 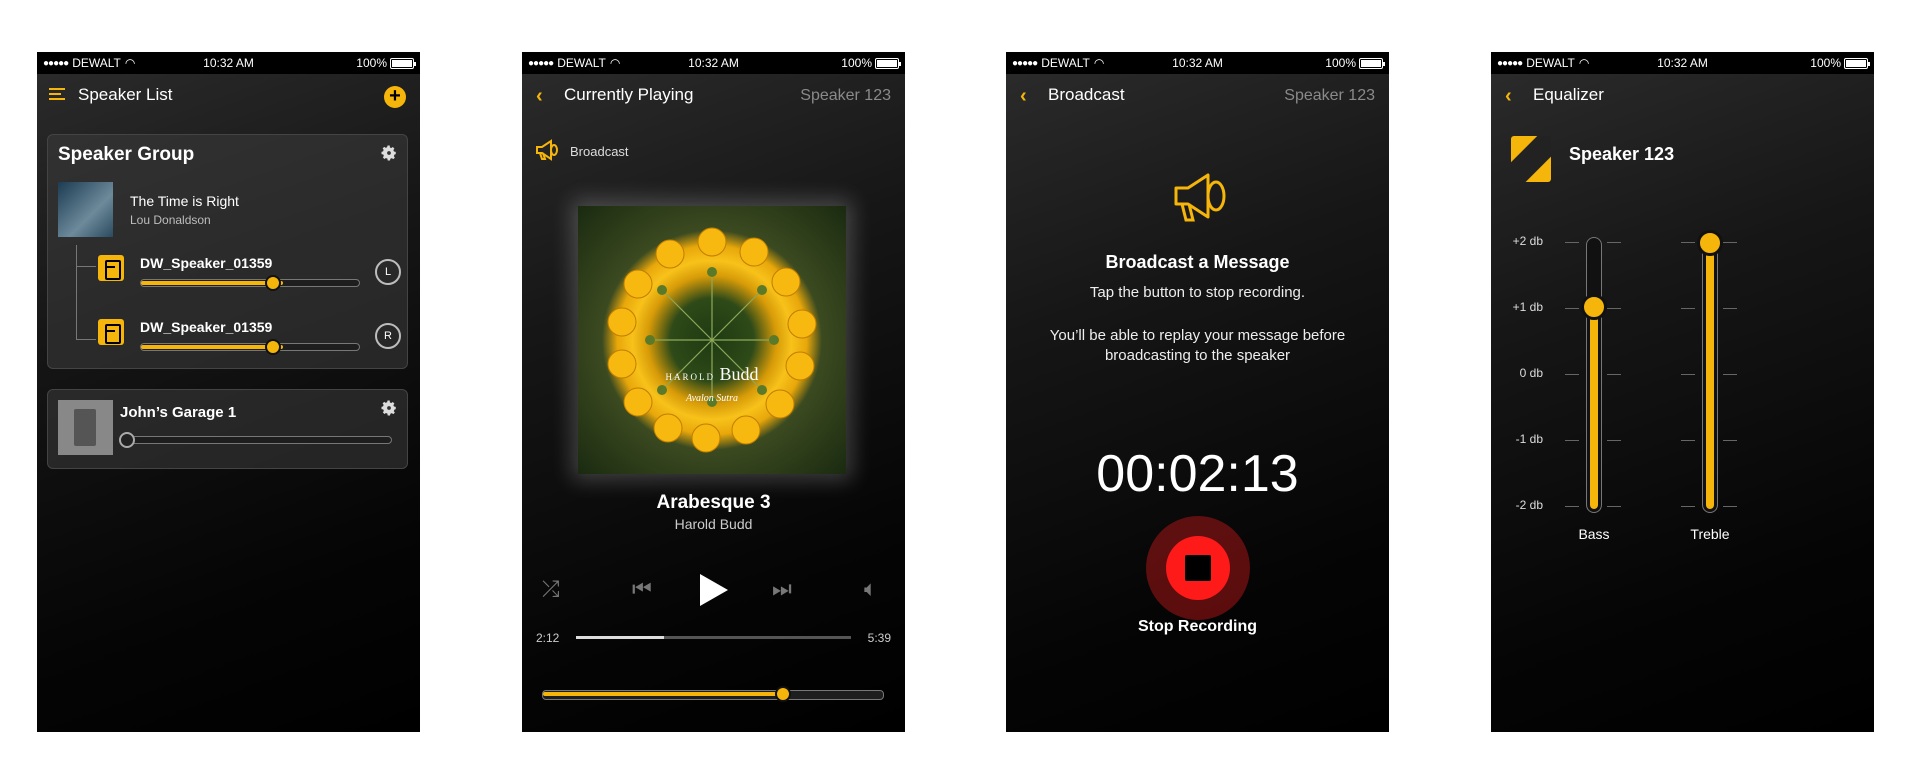 What do you see at coordinates (712, 384) in the screenshot?
I see `album-art-text: HAROLD Budd Avalon Sutra` at bounding box center [712, 384].